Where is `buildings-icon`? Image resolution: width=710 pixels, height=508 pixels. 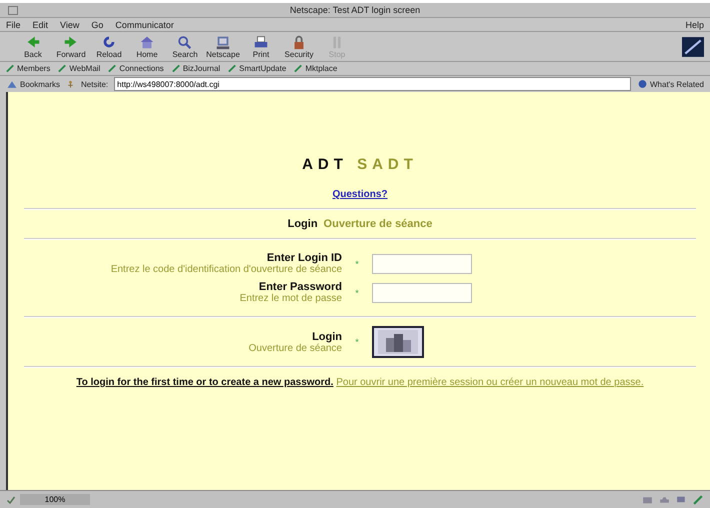
buildings-icon is located at coordinates (398, 342).